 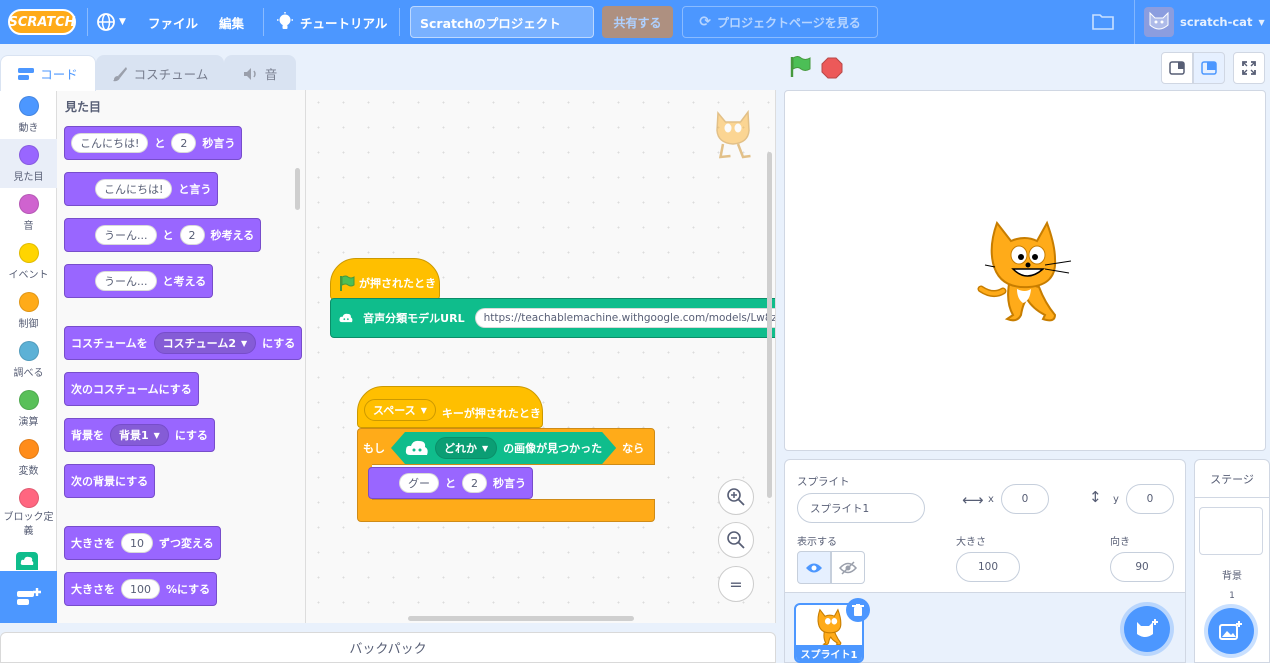 I want to click on when-flag-clicked-block: が押されたとき, so click(x=385, y=279).